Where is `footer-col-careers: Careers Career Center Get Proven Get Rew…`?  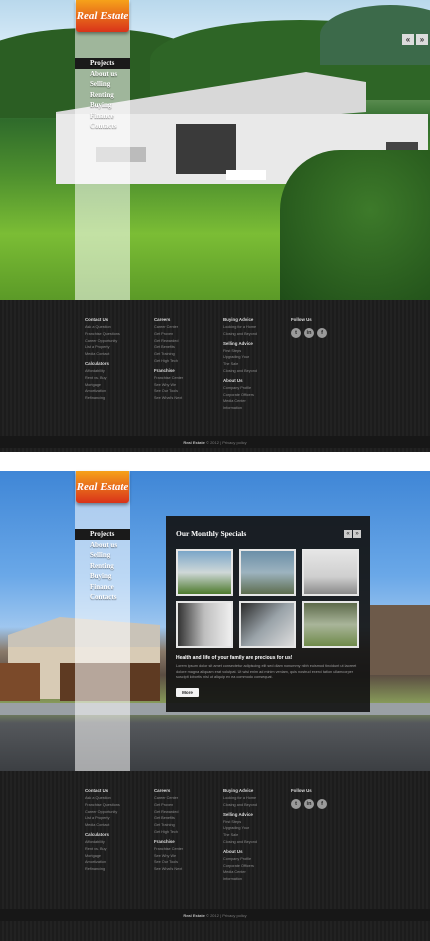 footer-col-careers: Careers Career Center Get Proven Get Rew… is located at coordinates (168, 358).